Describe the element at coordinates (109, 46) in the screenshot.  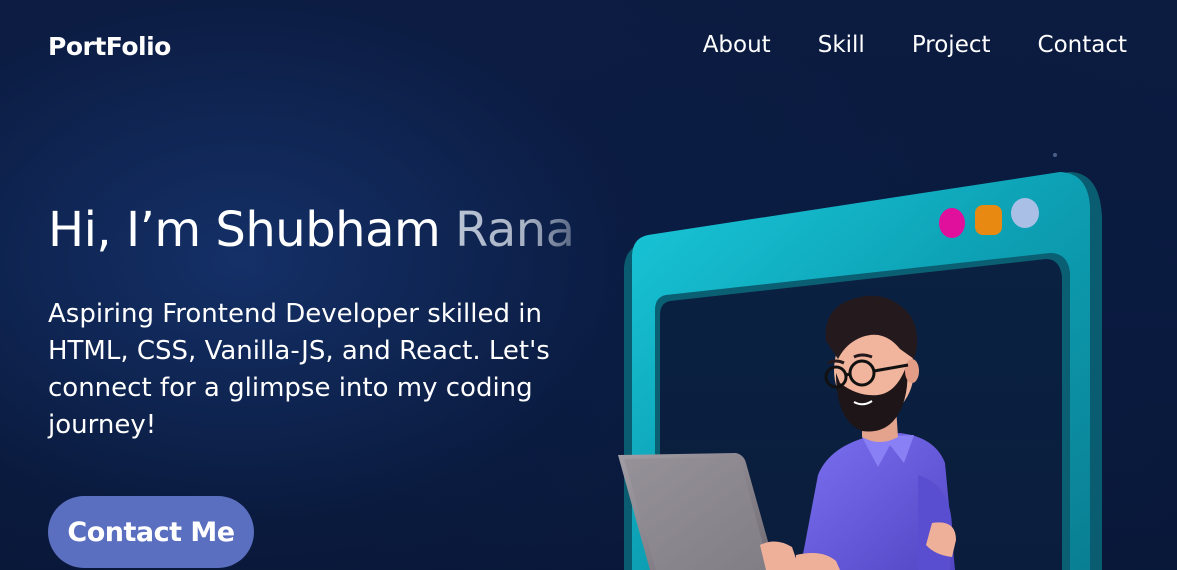
I see `site-logo: PortFolio` at that location.